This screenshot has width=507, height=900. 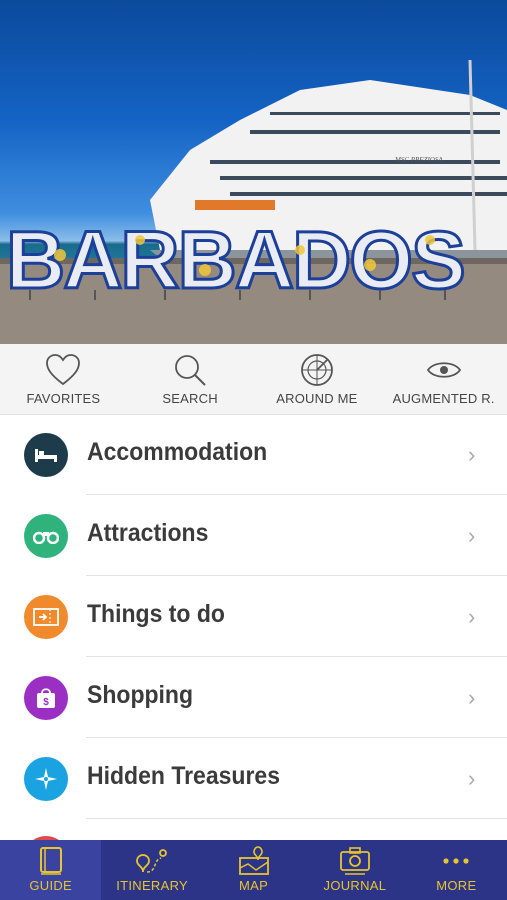 I want to click on menu-item-shopping: $ Shopping ›, so click(x=253, y=697).